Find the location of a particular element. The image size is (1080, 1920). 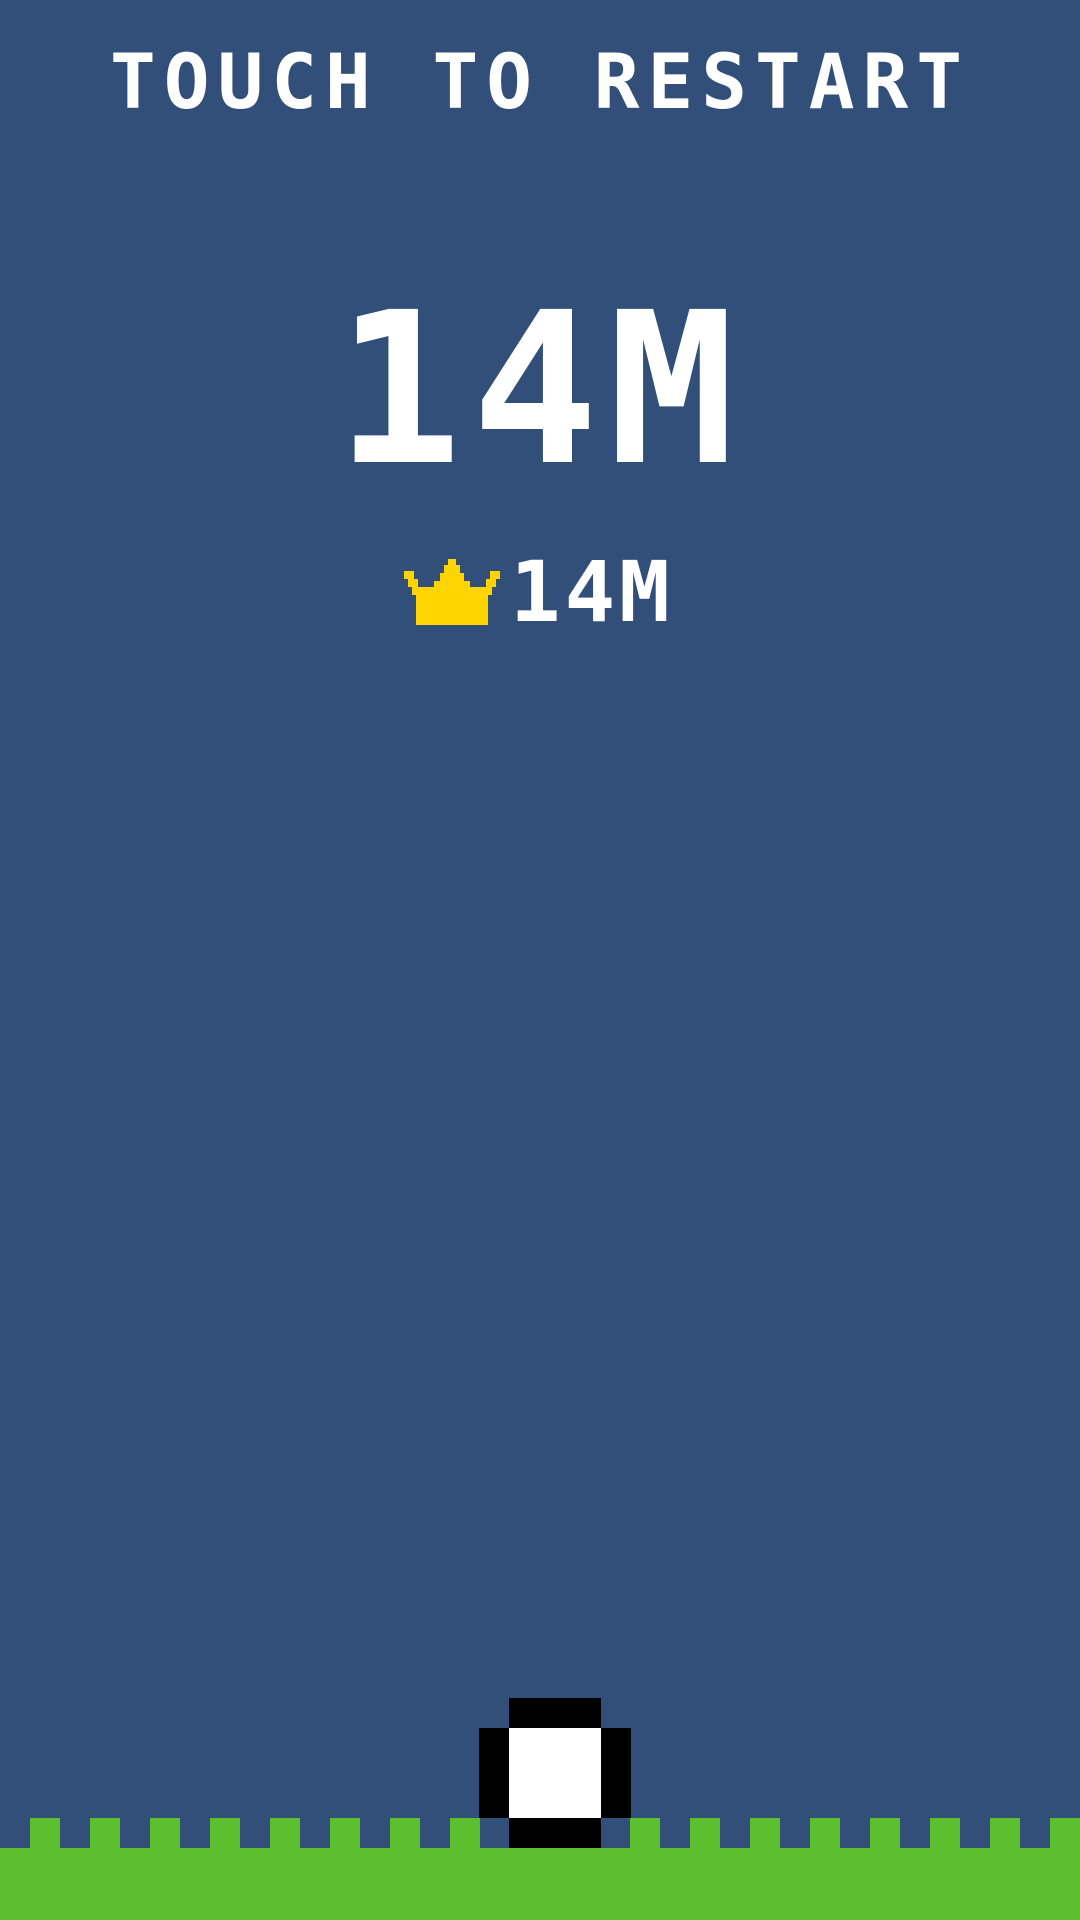

best-score-display: 14M is located at coordinates (539, 592).